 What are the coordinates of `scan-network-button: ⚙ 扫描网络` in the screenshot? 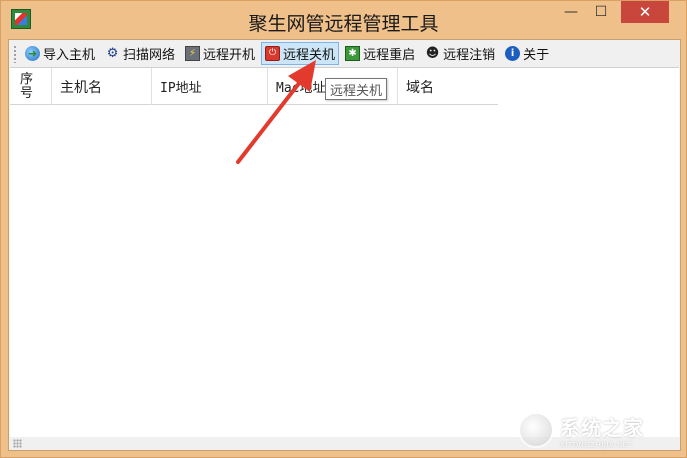 It's located at (140, 53).